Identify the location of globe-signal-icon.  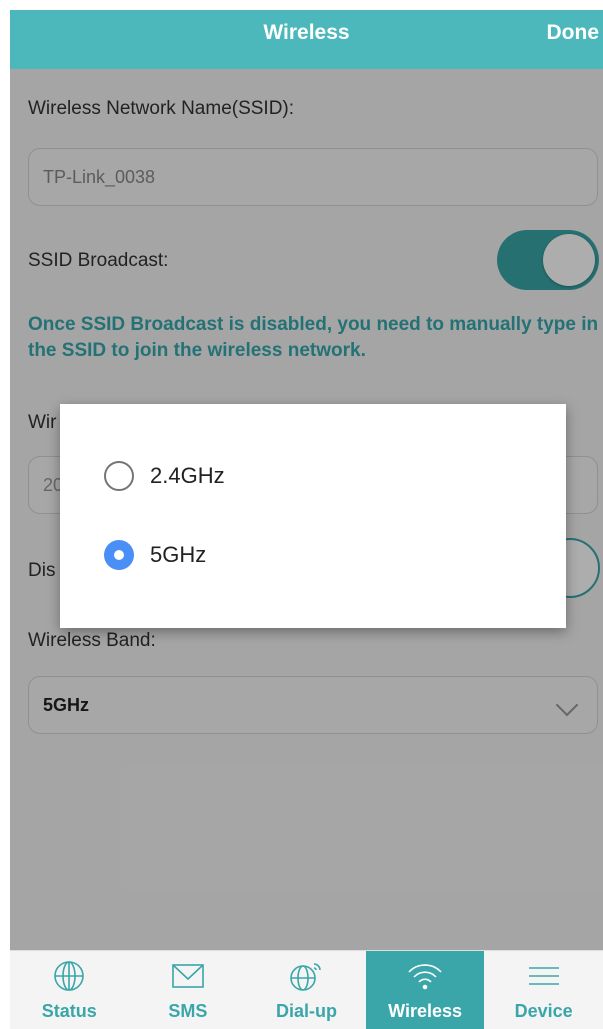
(306, 978).